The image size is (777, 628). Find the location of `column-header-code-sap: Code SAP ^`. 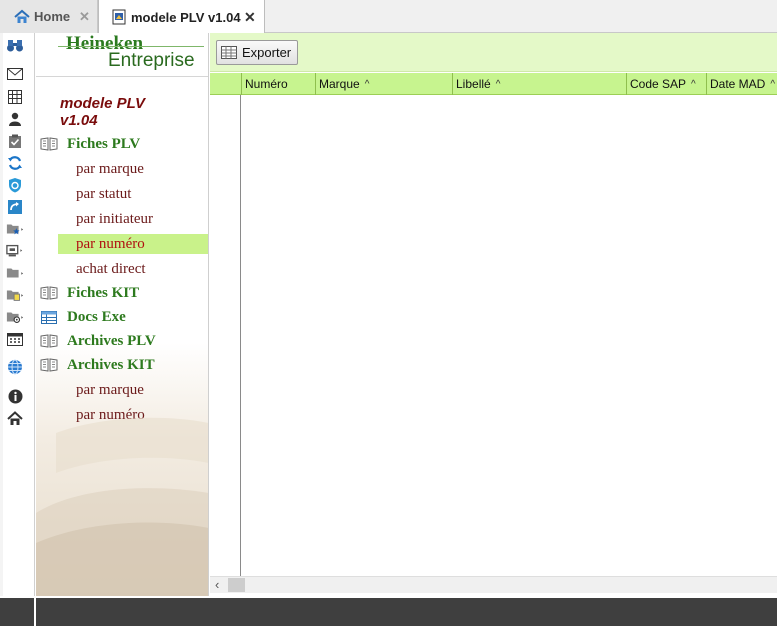

column-header-code-sap: Code SAP ^ is located at coordinates (666, 84).